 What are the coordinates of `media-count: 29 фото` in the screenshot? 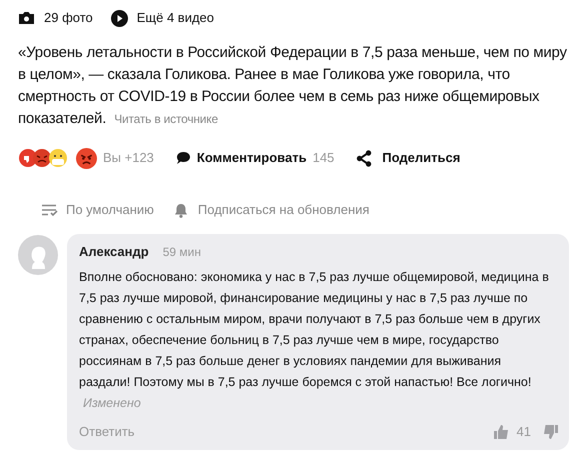 It's located at (68, 18).